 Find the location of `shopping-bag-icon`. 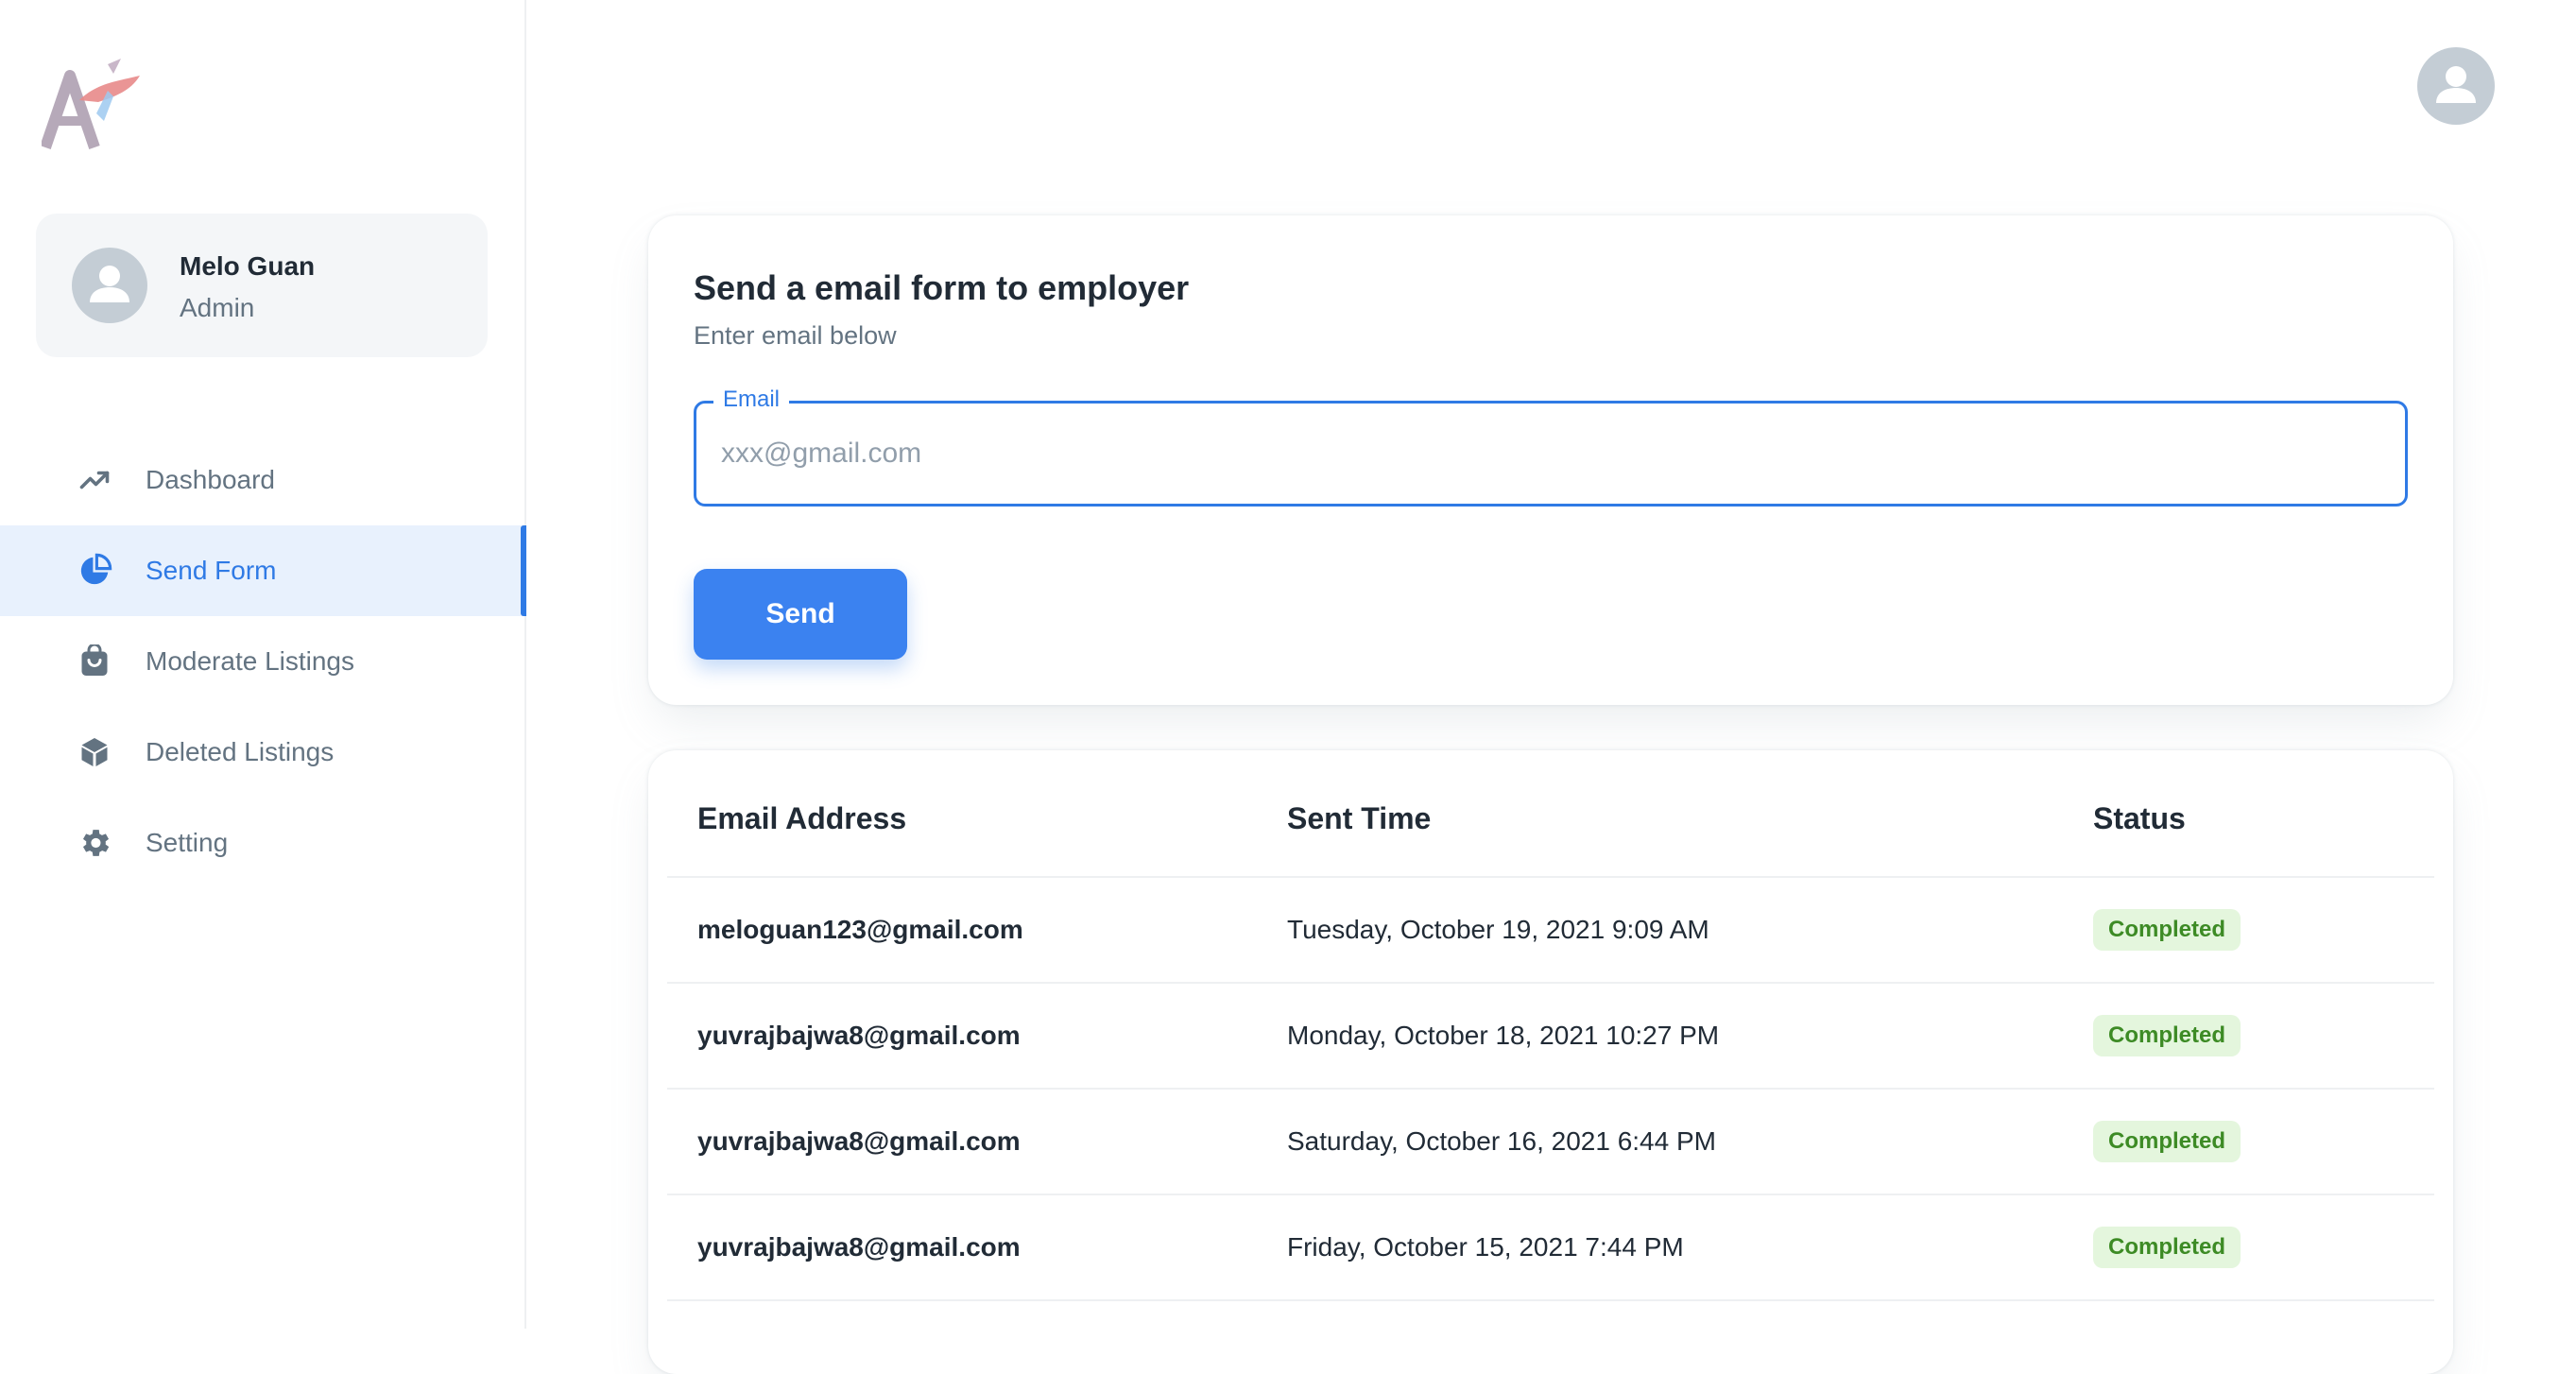

shopping-bag-icon is located at coordinates (94, 661).